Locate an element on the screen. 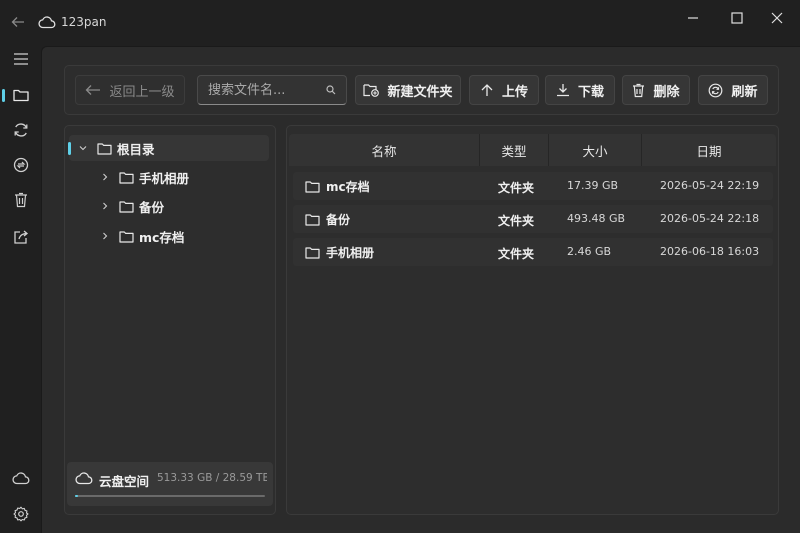  settings-gear-icon is located at coordinates (20, 514).